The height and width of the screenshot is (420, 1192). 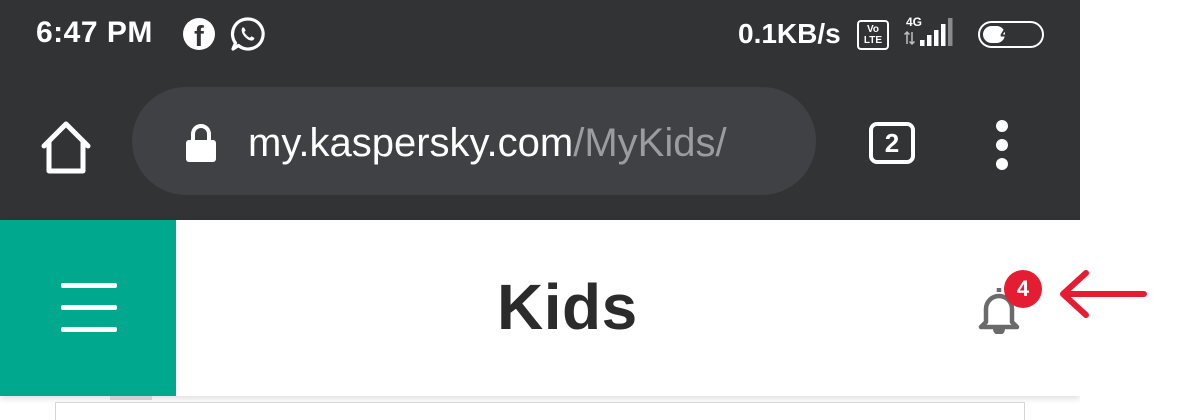 What do you see at coordinates (247, 34) in the screenshot?
I see `whatsapp-icon` at bounding box center [247, 34].